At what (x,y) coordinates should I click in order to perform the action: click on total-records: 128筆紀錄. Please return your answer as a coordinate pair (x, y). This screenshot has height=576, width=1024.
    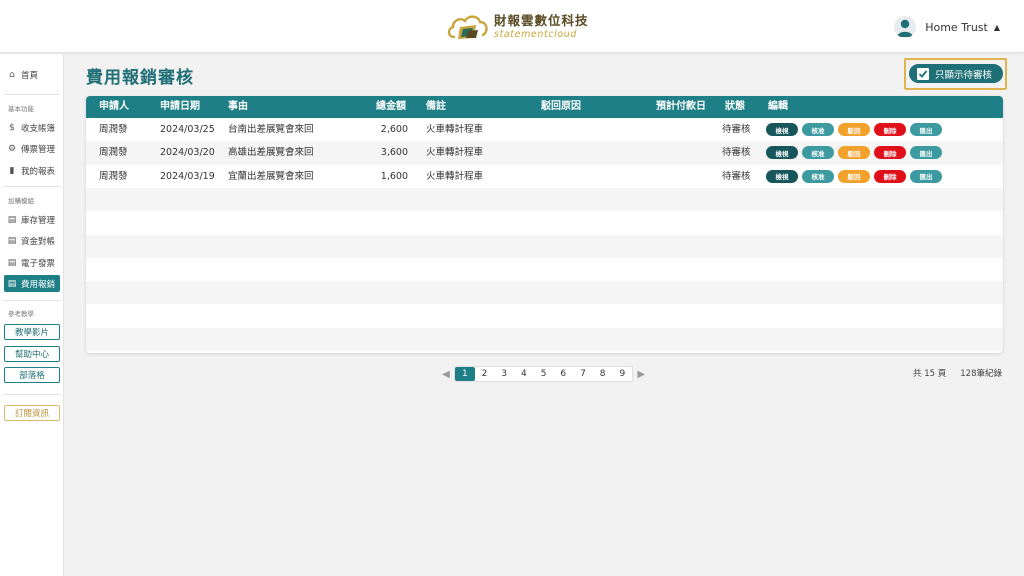
    Looking at the image, I should click on (981, 374).